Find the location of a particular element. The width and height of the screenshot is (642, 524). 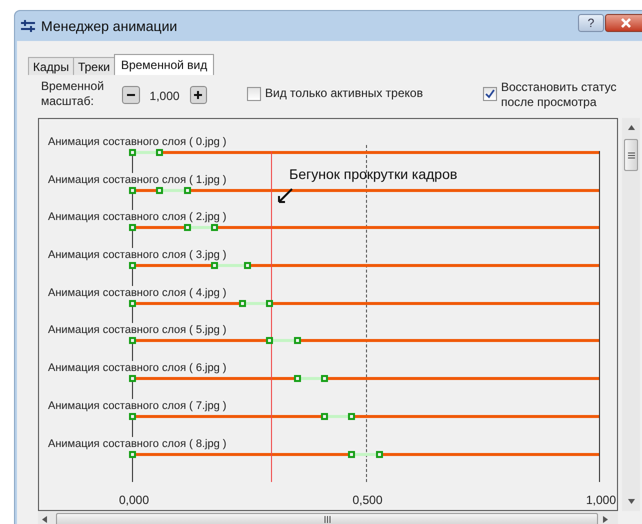

sliders-icon is located at coordinates (28, 26).